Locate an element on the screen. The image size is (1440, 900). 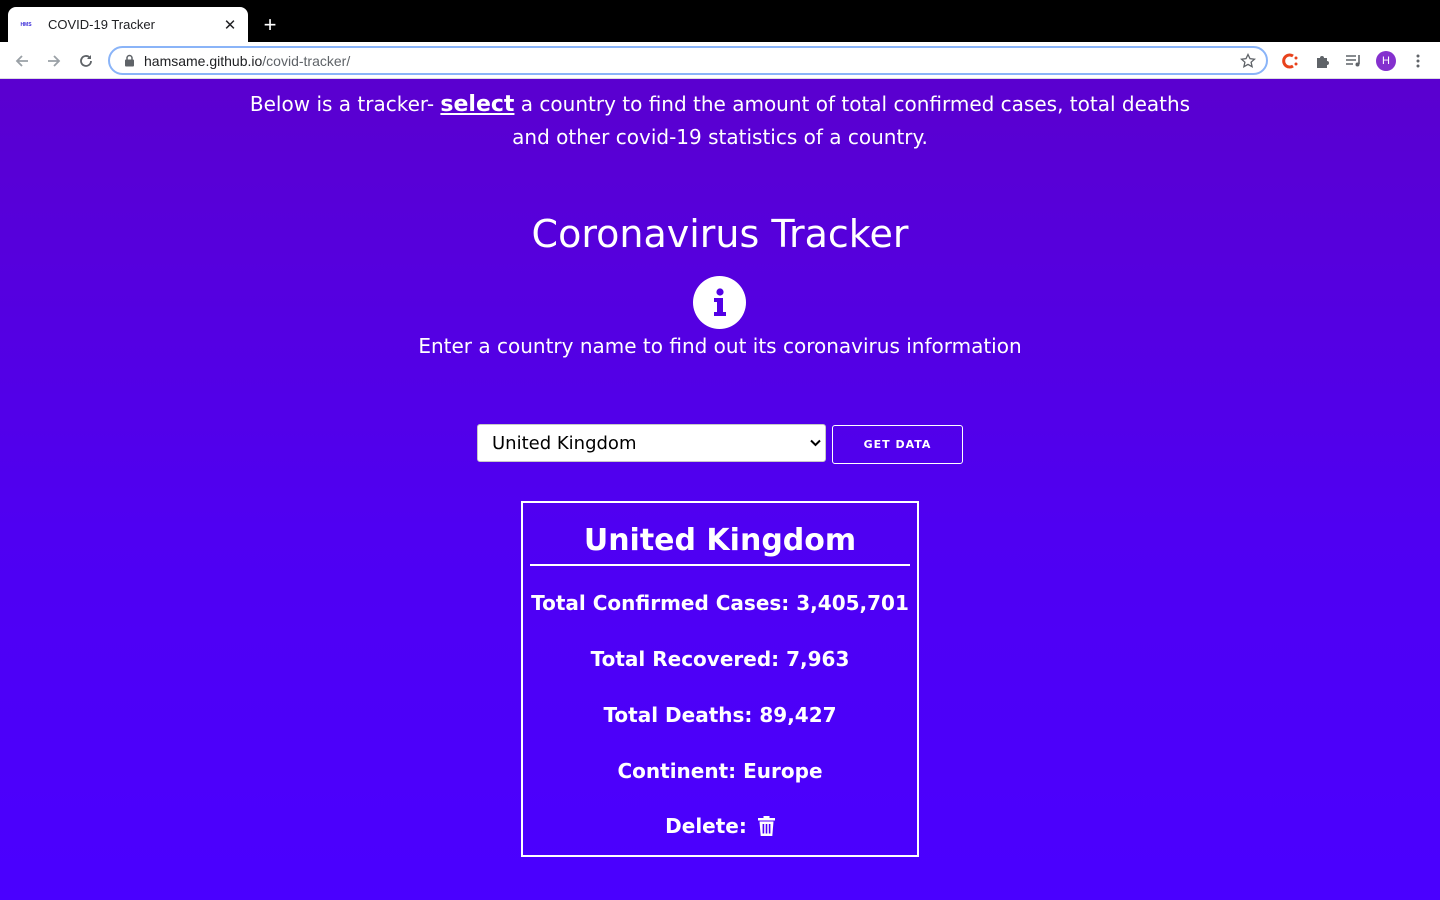
stat-deaths: Total Deaths: 89,427 is located at coordinates (720, 715).